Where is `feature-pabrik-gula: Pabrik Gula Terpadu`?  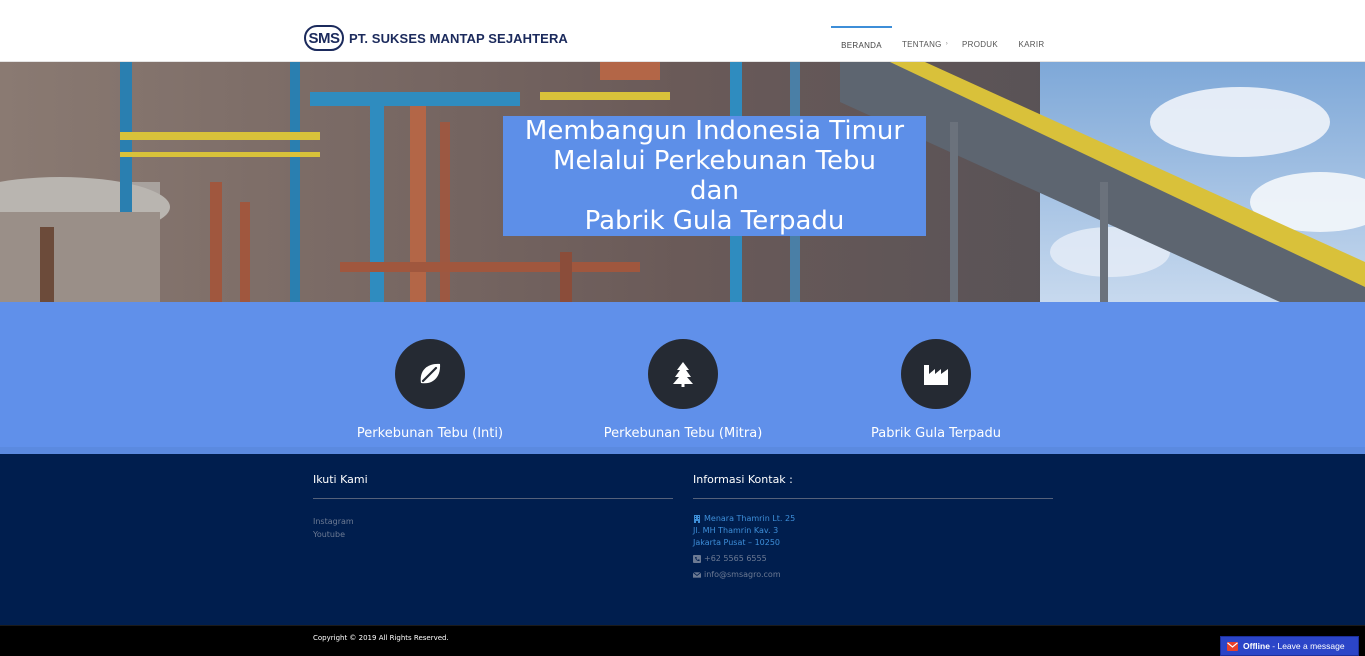
feature-pabrik-gula: Pabrik Gula Terpadu is located at coordinates (936, 390).